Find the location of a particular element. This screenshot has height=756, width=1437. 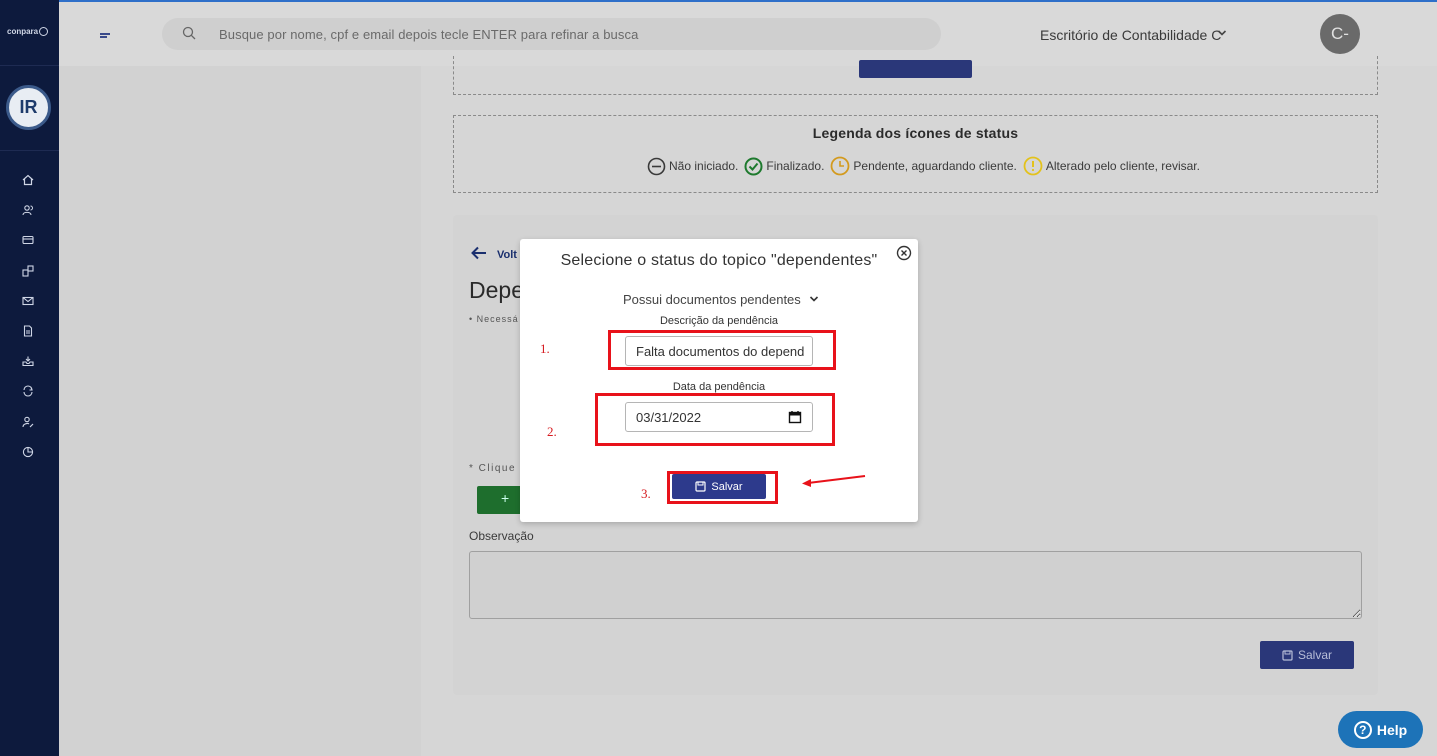

annotation-box-date is located at coordinates (715, 419).